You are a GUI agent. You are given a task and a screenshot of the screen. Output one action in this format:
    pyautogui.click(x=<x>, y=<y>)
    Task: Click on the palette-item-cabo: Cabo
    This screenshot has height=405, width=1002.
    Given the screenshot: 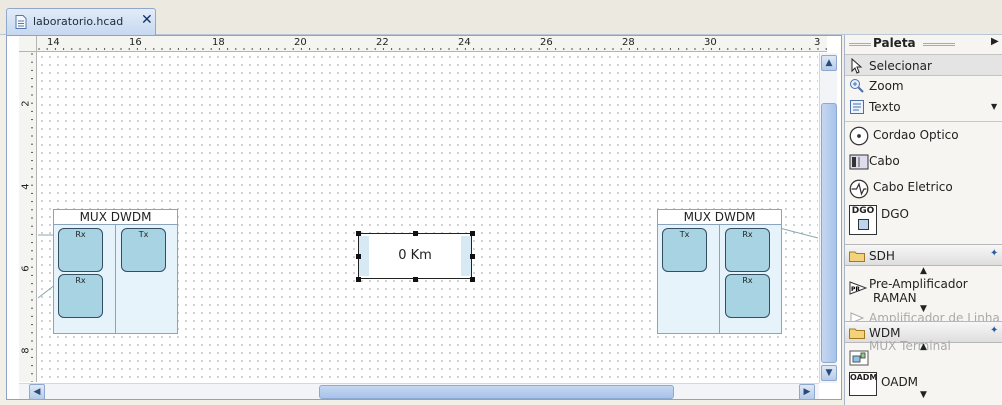 What is the action you would take?
    pyautogui.click(x=923, y=162)
    